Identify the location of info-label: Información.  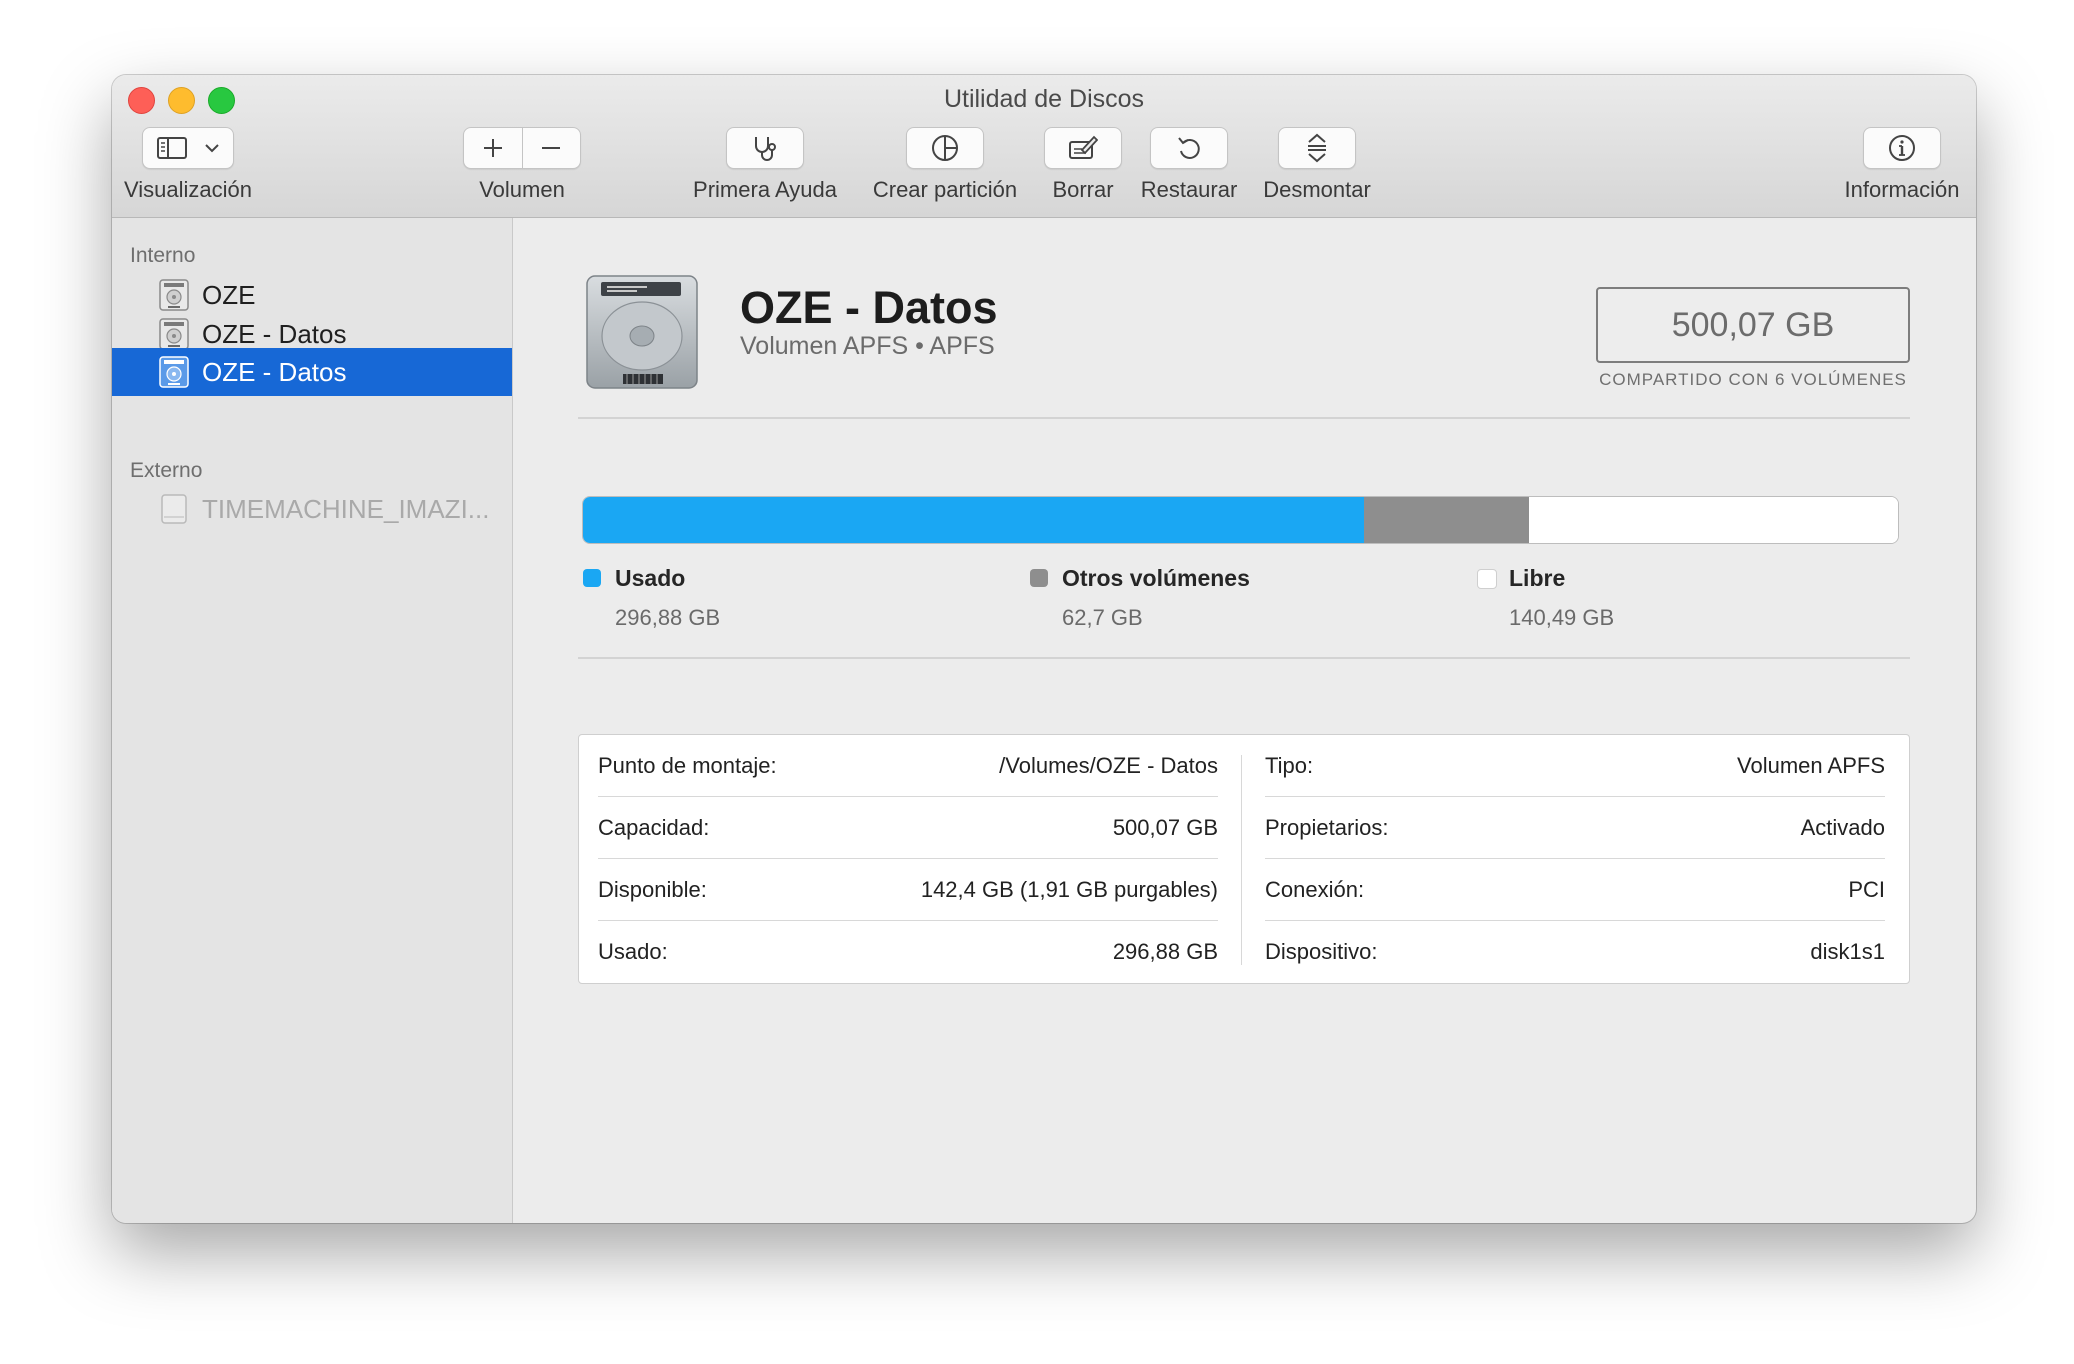
(1902, 189).